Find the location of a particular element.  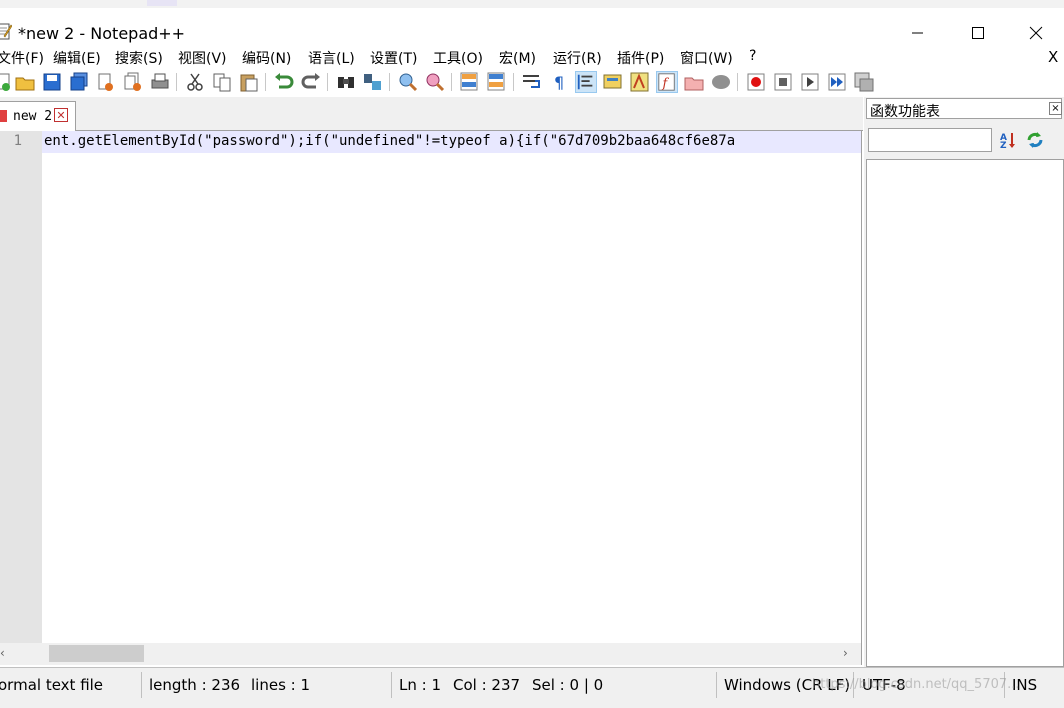

function-search-input is located at coordinates (930, 140).